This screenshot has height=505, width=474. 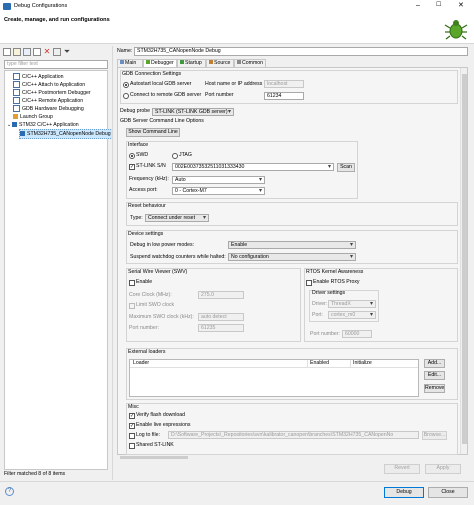 What do you see at coordinates (274, 378) in the screenshot?
I see `loaders-table: Loader Enabled Initialize` at bounding box center [274, 378].